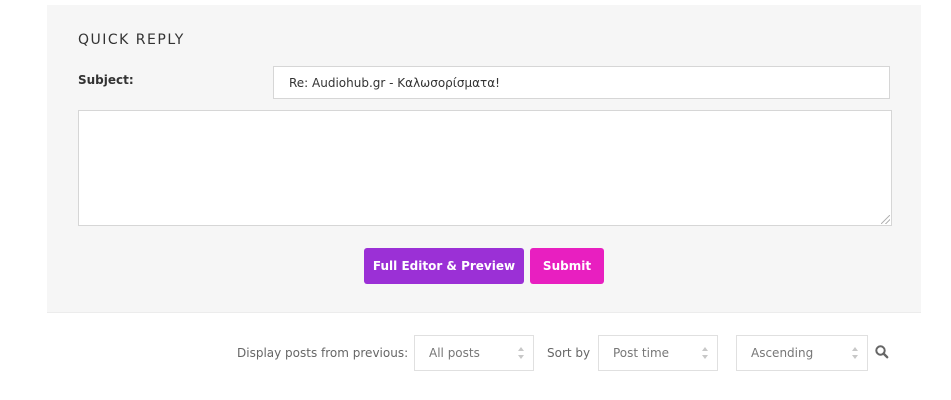 This screenshot has height=400, width=951. I want to click on subject-input, so click(581, 82).